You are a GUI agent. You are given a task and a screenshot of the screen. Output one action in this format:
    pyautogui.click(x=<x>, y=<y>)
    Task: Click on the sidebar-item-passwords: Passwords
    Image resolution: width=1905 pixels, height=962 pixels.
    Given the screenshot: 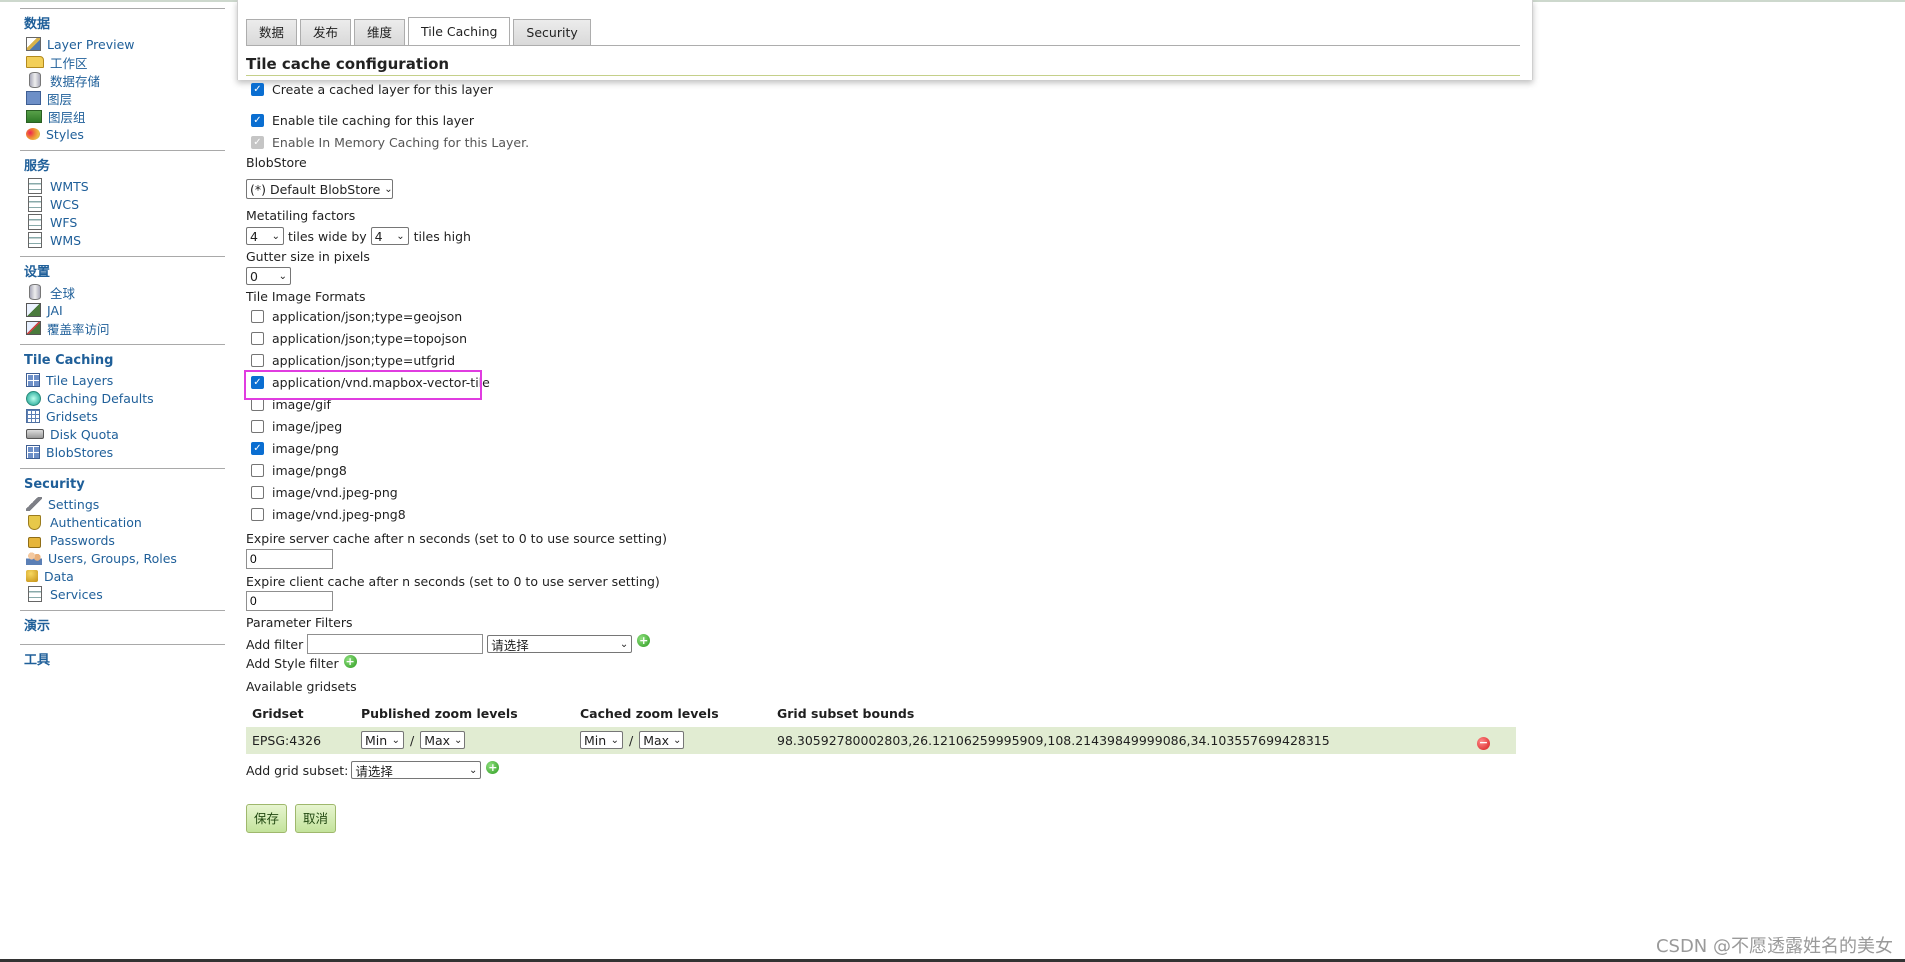 What is the action you would take?
    pyautogui.click(x=122, y=540)
    